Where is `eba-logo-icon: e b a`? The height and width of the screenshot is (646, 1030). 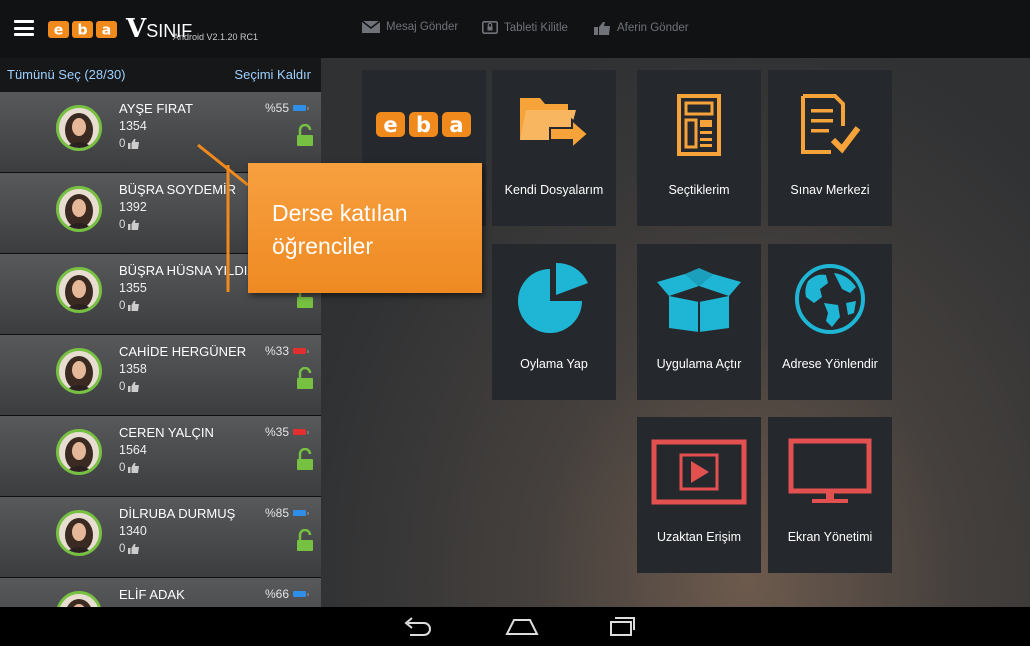
eba-logo-icon: e b a is located at coordinates (423, 124).